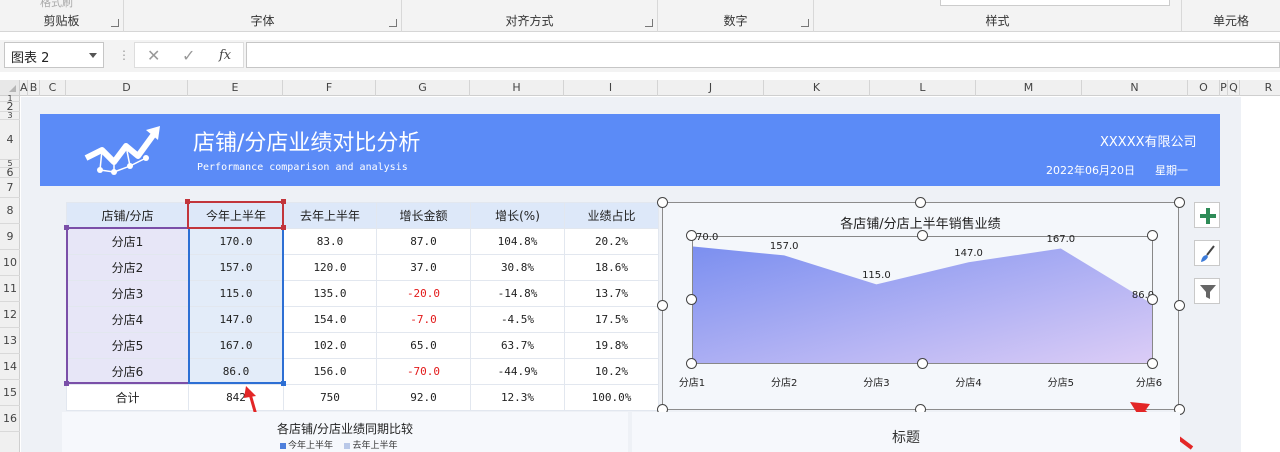 The height and width of the screenshot is (452, 1280). What do you see at coordinates (24, 88) in the screenshot?
I see `column-header: A` at bounding box center [24, 88].